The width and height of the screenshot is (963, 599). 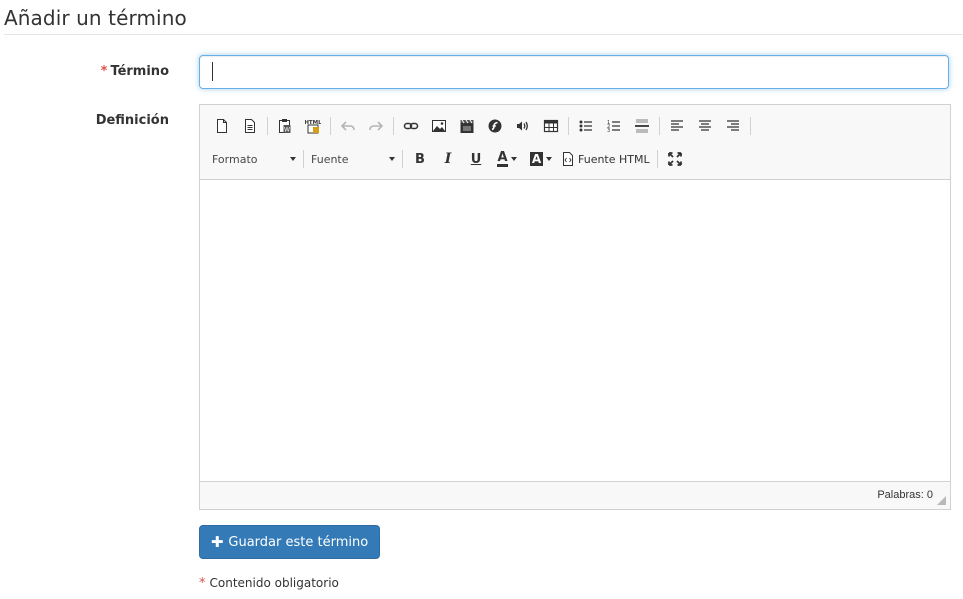 What do you see at coordinates (642, 126) in the screenshot?
I see `horizontal-rule-icon` at bounding box center [642, 126].